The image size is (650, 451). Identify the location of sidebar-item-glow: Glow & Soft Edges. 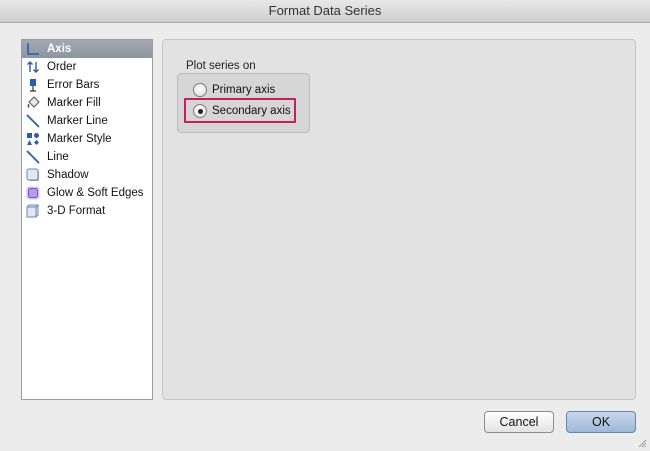
(87, 193).